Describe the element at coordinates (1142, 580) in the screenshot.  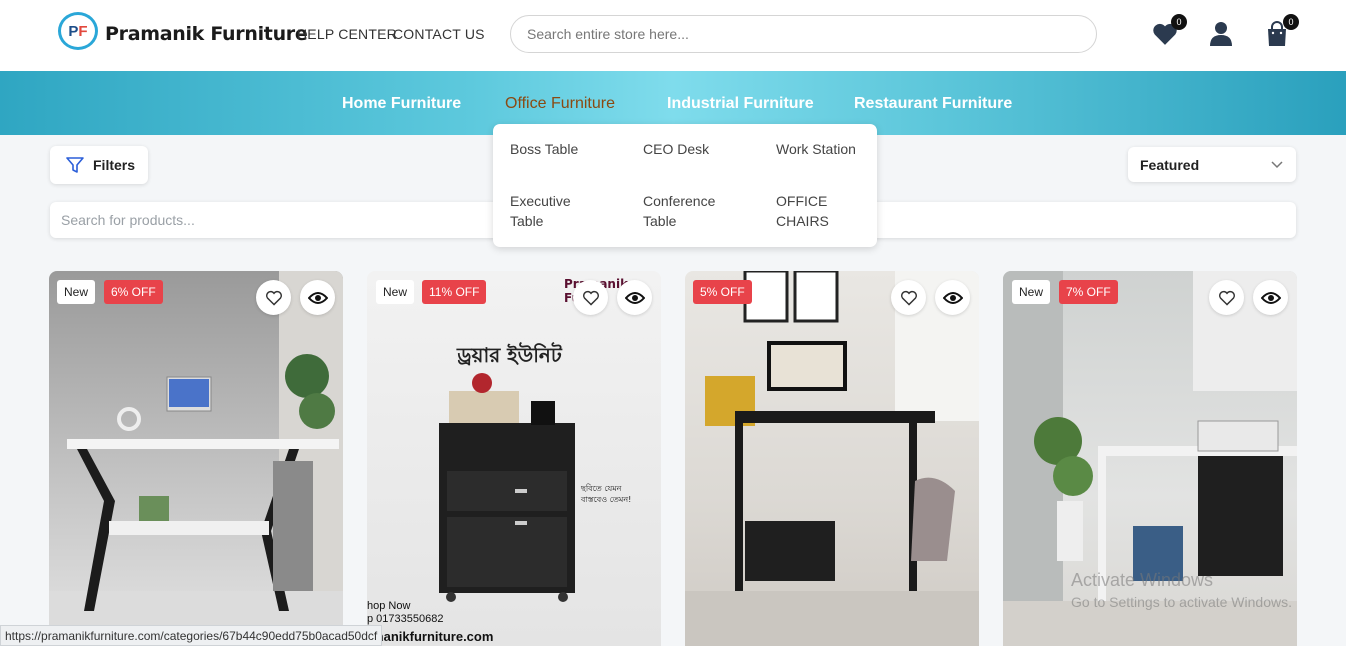
I see `activate-windows-title: Activate Windows` at that location.